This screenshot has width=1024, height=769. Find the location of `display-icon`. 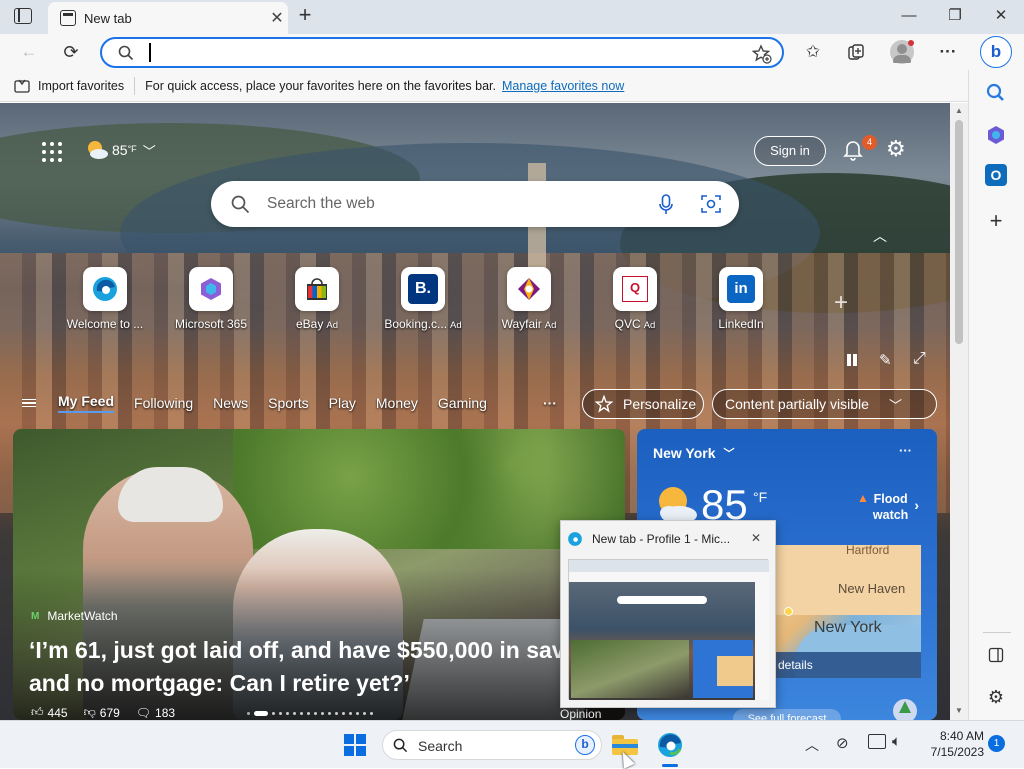

display-icon is located at coordinates (877, 741).